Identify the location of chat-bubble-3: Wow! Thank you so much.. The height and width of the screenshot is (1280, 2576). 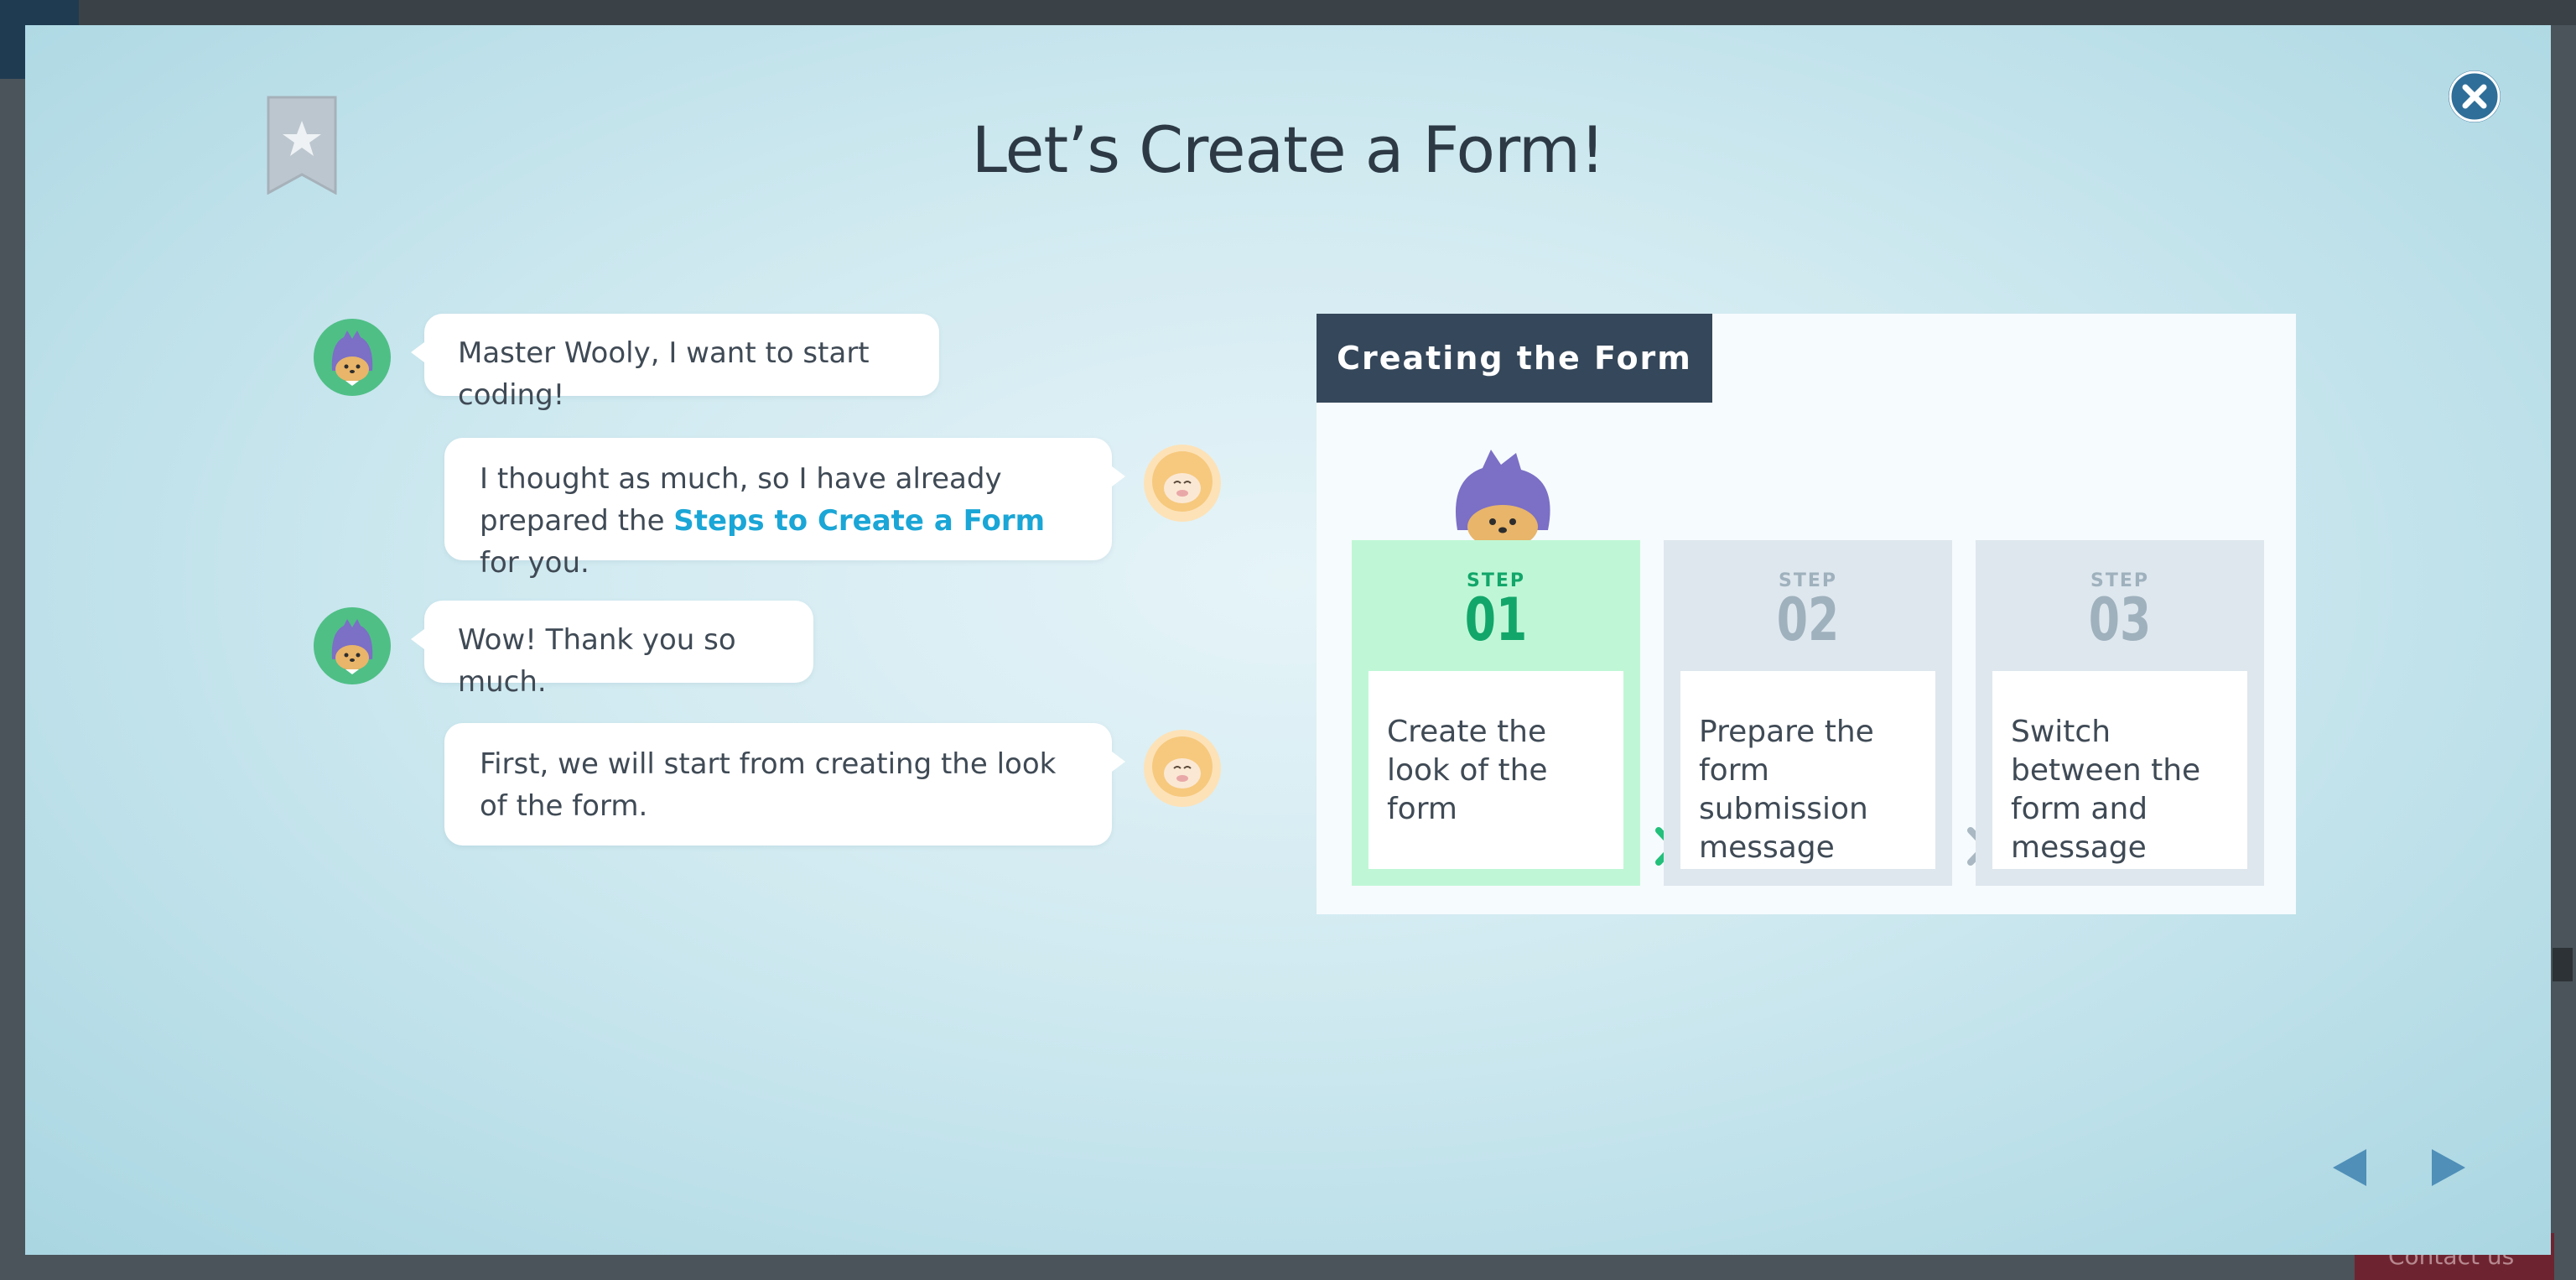
(612, 650).